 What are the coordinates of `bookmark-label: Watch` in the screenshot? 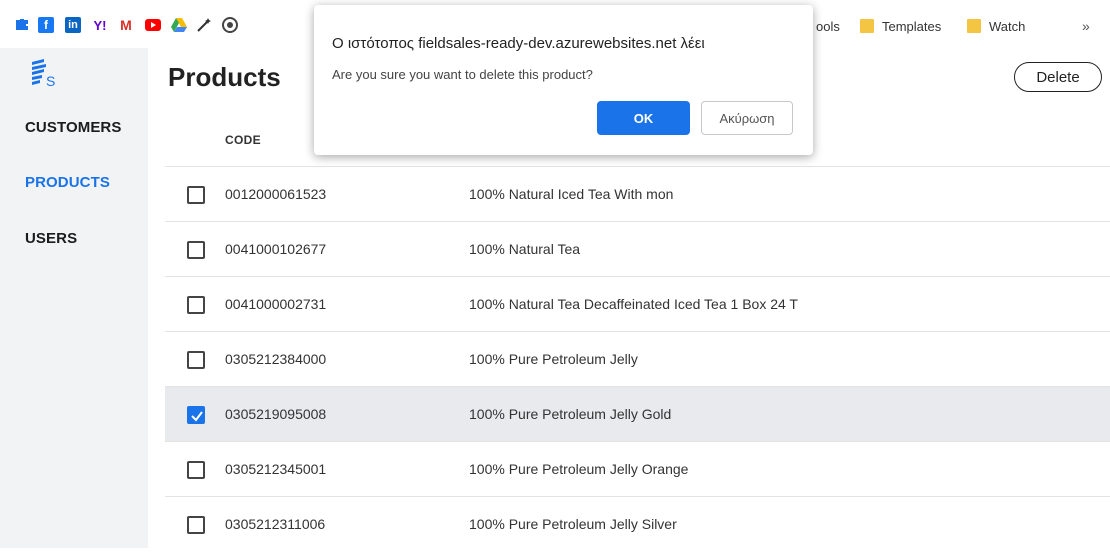 It's located at (1007, 26).